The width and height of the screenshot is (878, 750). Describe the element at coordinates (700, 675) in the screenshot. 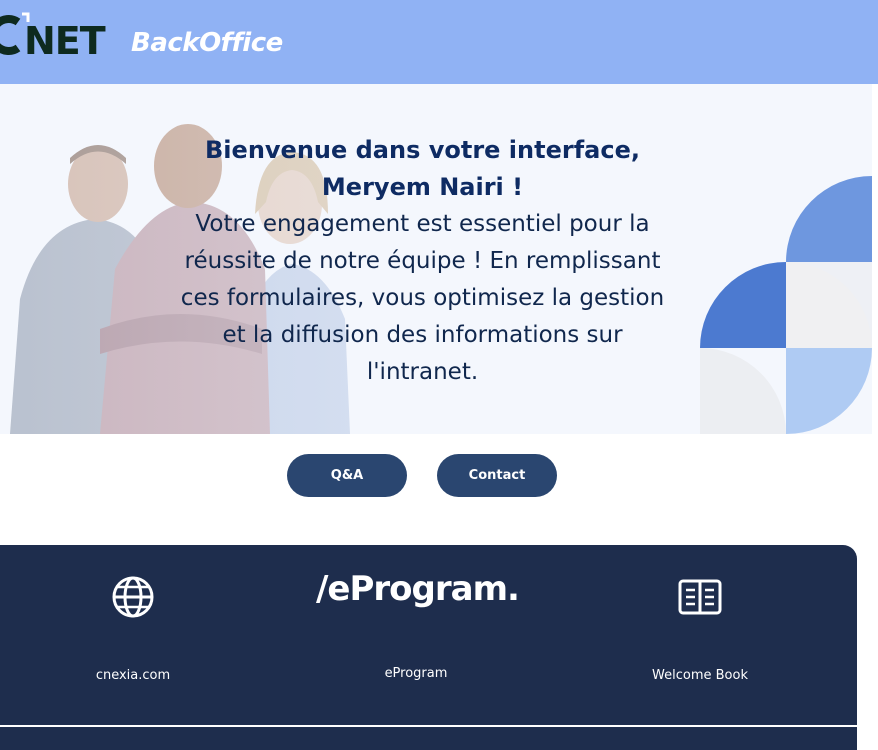

I see `welcome-book-label: Welcome Book` at that location.